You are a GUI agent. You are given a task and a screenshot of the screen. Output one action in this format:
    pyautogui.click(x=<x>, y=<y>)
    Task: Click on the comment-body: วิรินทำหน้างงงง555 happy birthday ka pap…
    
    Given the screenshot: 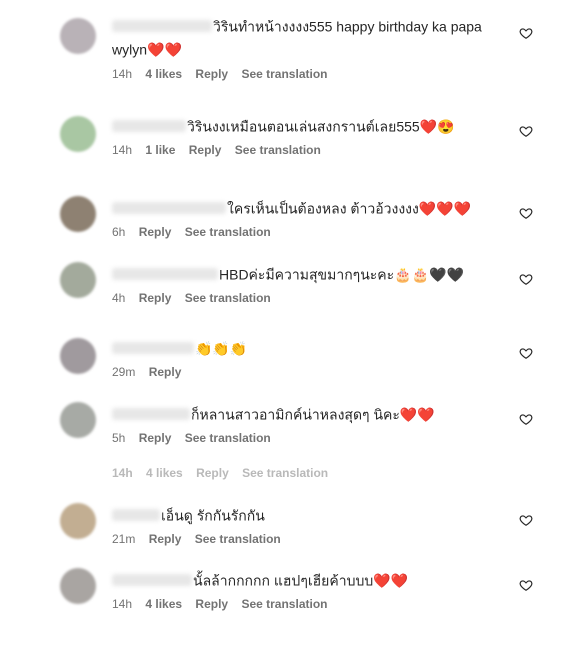 What is the action you would take?
    pyautogui.click(x=312, y=47)
    